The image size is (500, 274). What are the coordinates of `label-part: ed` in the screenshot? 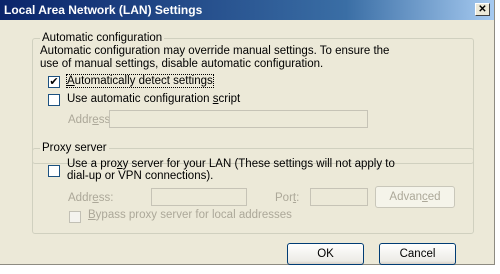 It's located at (434, 197).